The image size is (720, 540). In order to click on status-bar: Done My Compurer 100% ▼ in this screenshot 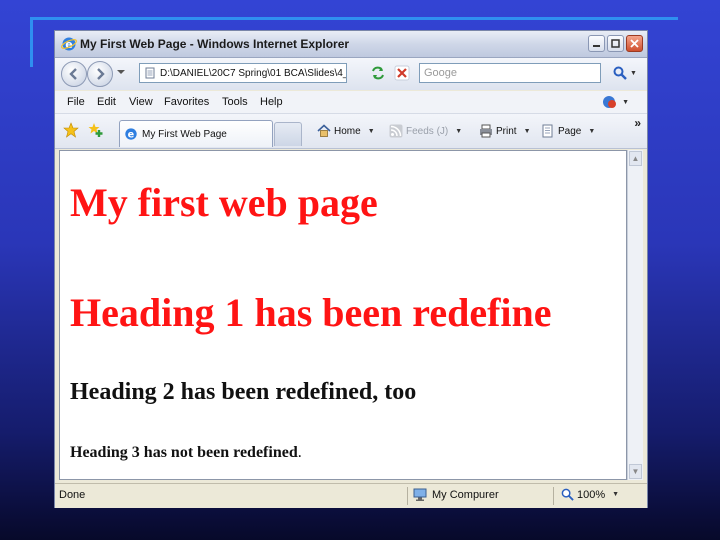, I will do `click(351, 495)`.